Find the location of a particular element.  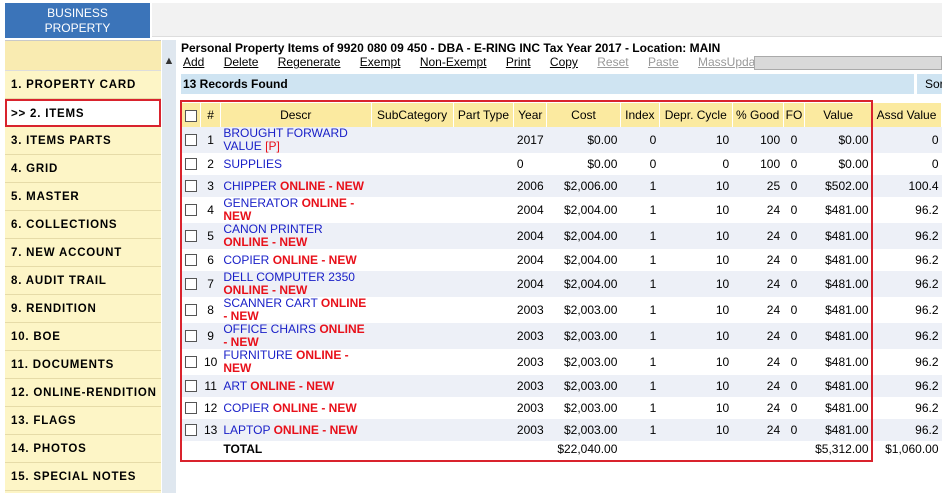

sidebar-item: >> 2. ITEMS is located at coordinates (83, 113).